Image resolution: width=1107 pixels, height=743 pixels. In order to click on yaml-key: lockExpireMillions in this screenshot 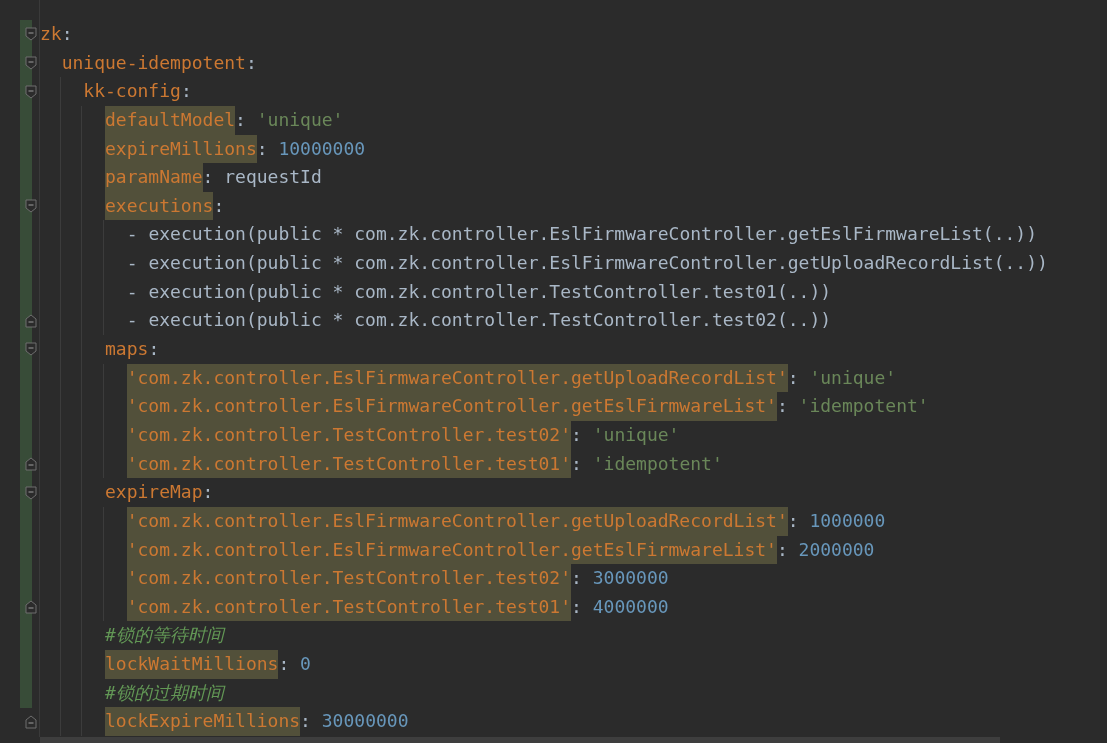, I will do `click(203, 721)`.